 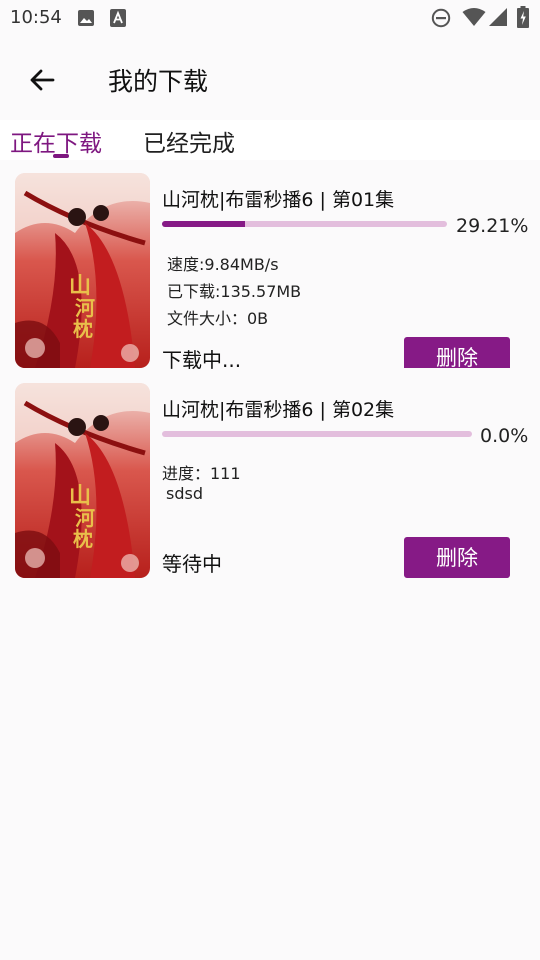 What do you see at coordinates (270, 18) in the screenshot?
I see `status-bar: 10:54` at bounding box center [270, 18].